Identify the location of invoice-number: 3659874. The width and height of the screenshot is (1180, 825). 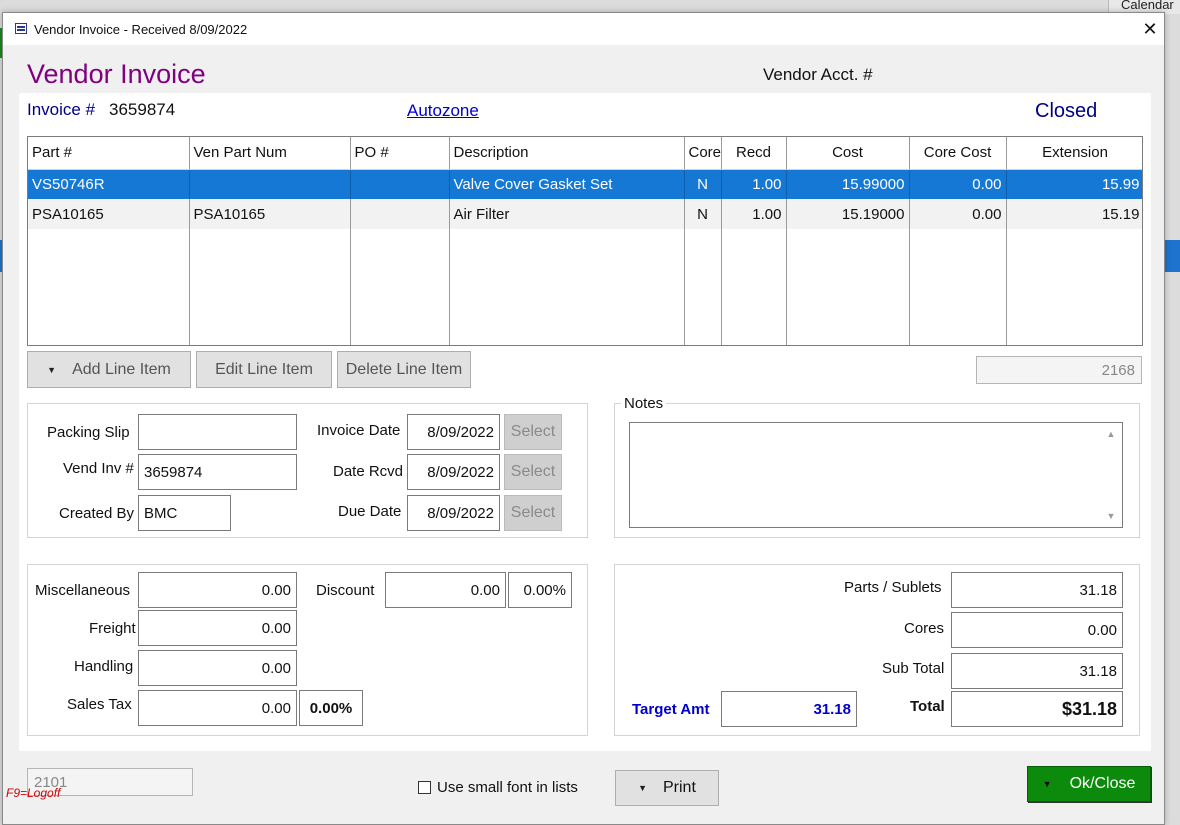
(142, 109).